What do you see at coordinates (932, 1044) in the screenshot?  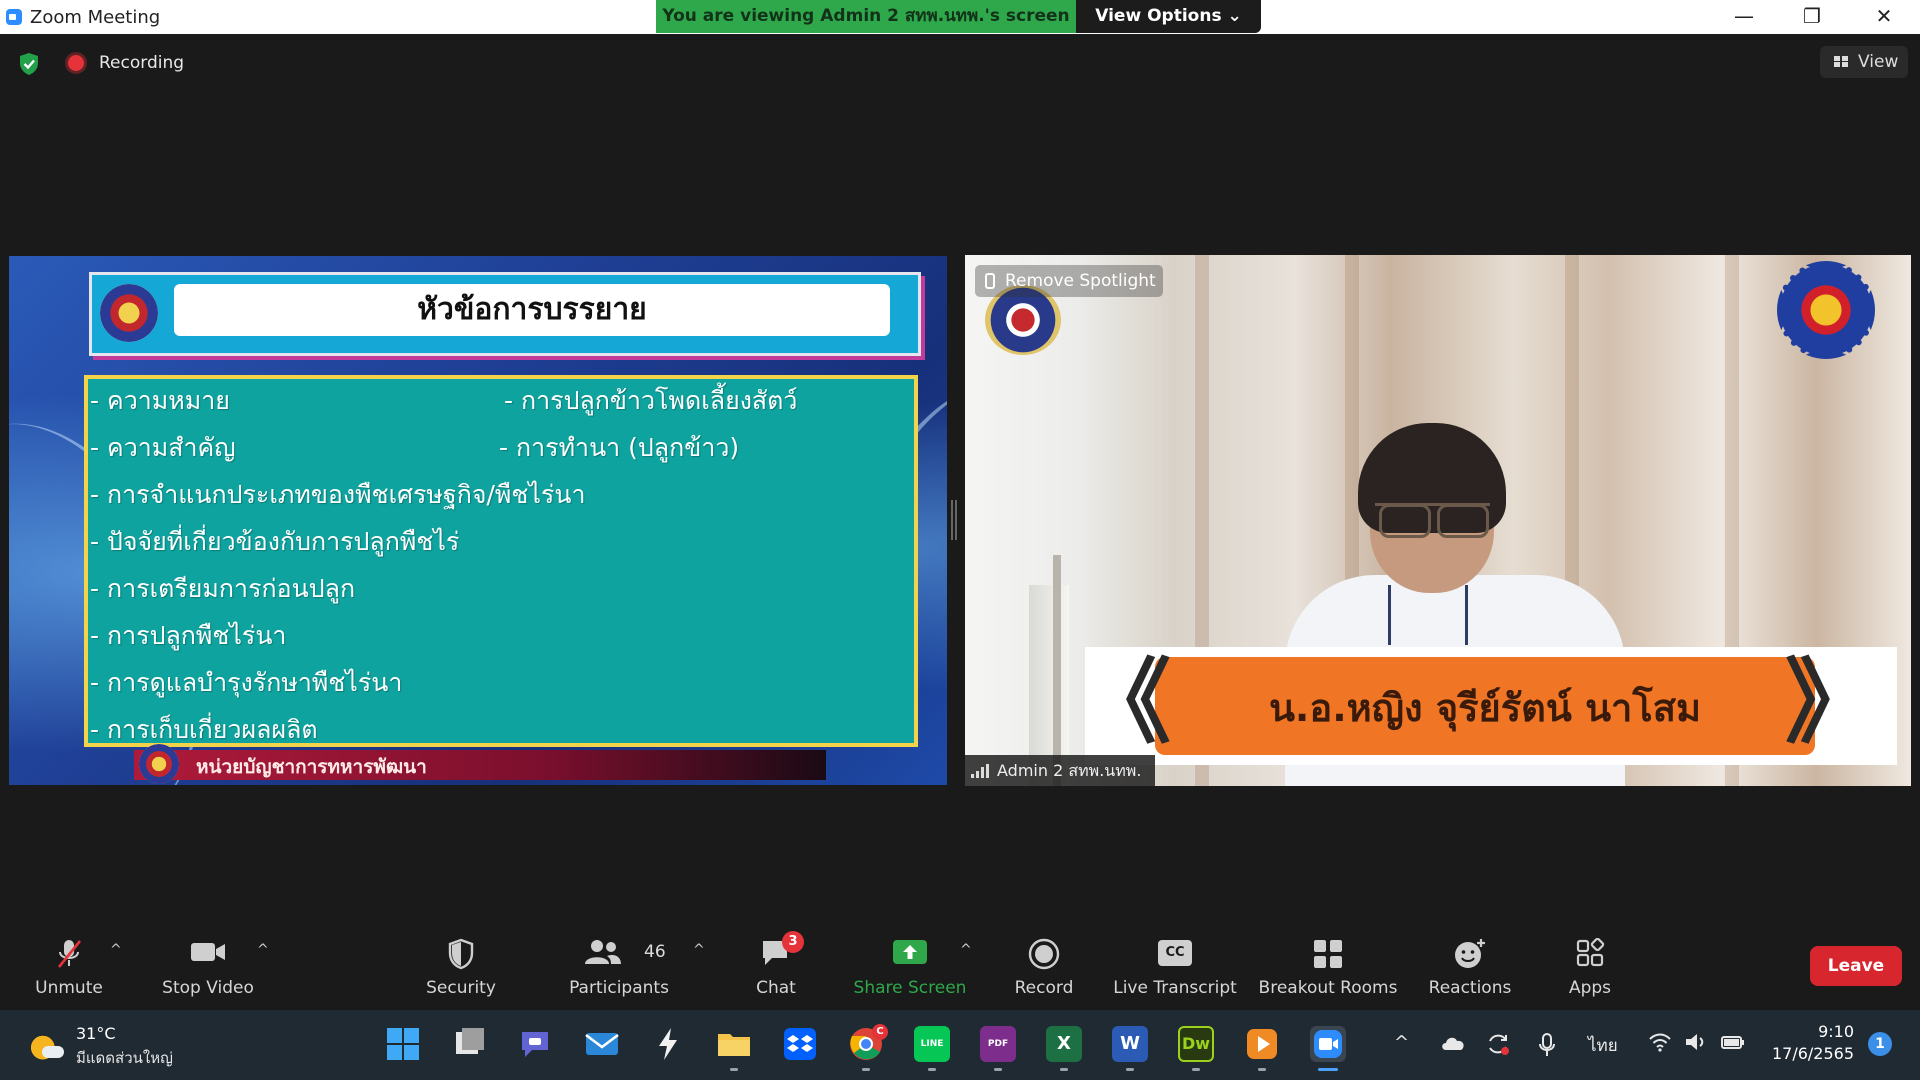 I see `line-icon: LINE` at bounding box center [932, 1044].